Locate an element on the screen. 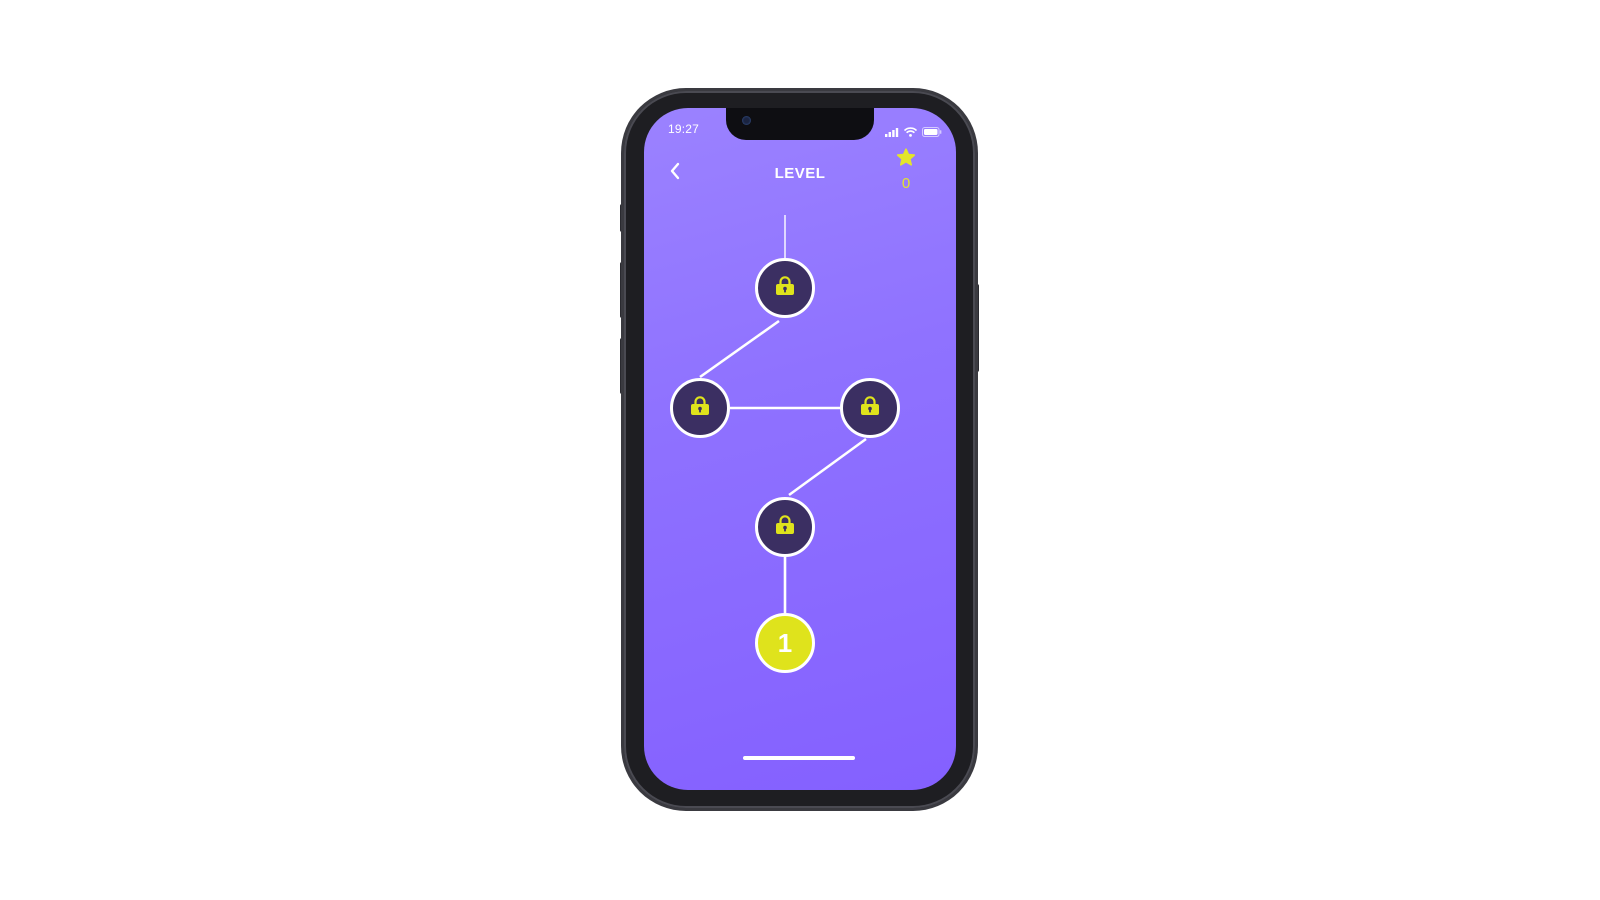 The height and width of the screenshot is (900, 1600). phone-power-button is located at coordinates (977, 328).